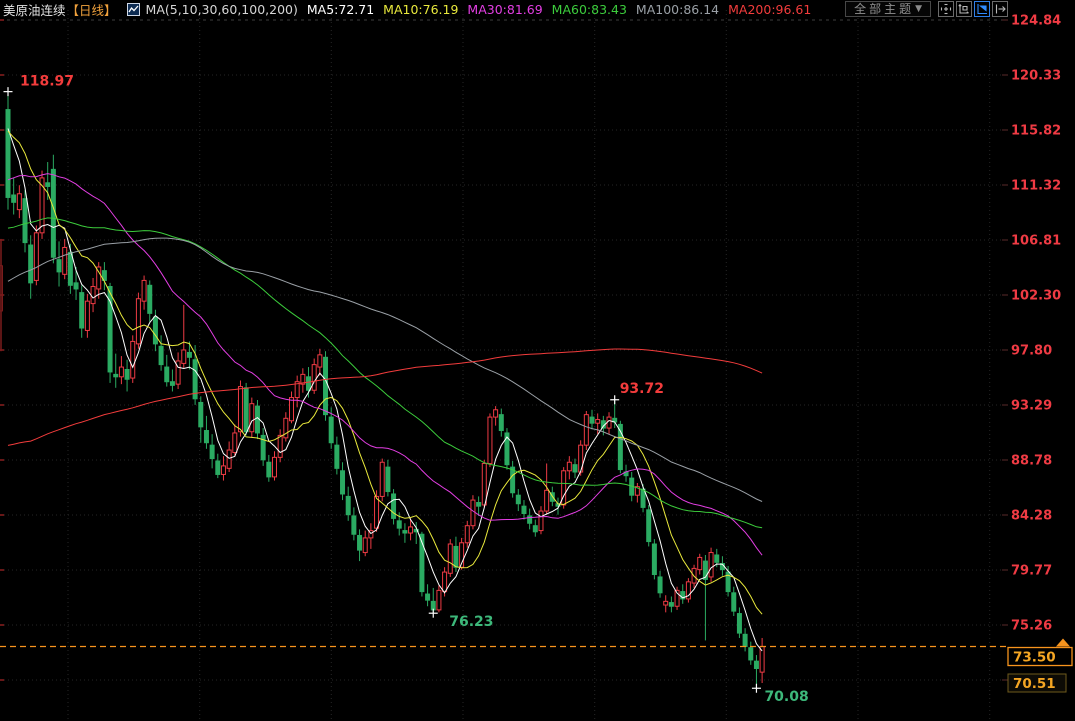 Image resolution: width=1075 pixels, height=721 pixels. I want to click on axis-label: 84.28, so click(1031, 516).